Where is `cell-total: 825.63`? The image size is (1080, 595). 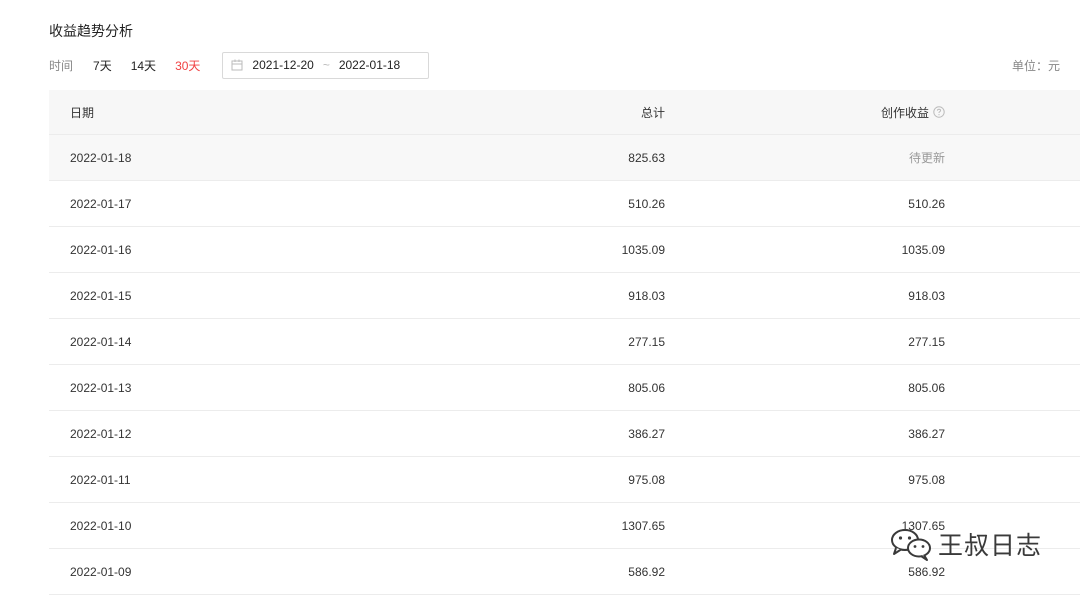 cell-total: 825.63 is located at coordinates (646, 157).